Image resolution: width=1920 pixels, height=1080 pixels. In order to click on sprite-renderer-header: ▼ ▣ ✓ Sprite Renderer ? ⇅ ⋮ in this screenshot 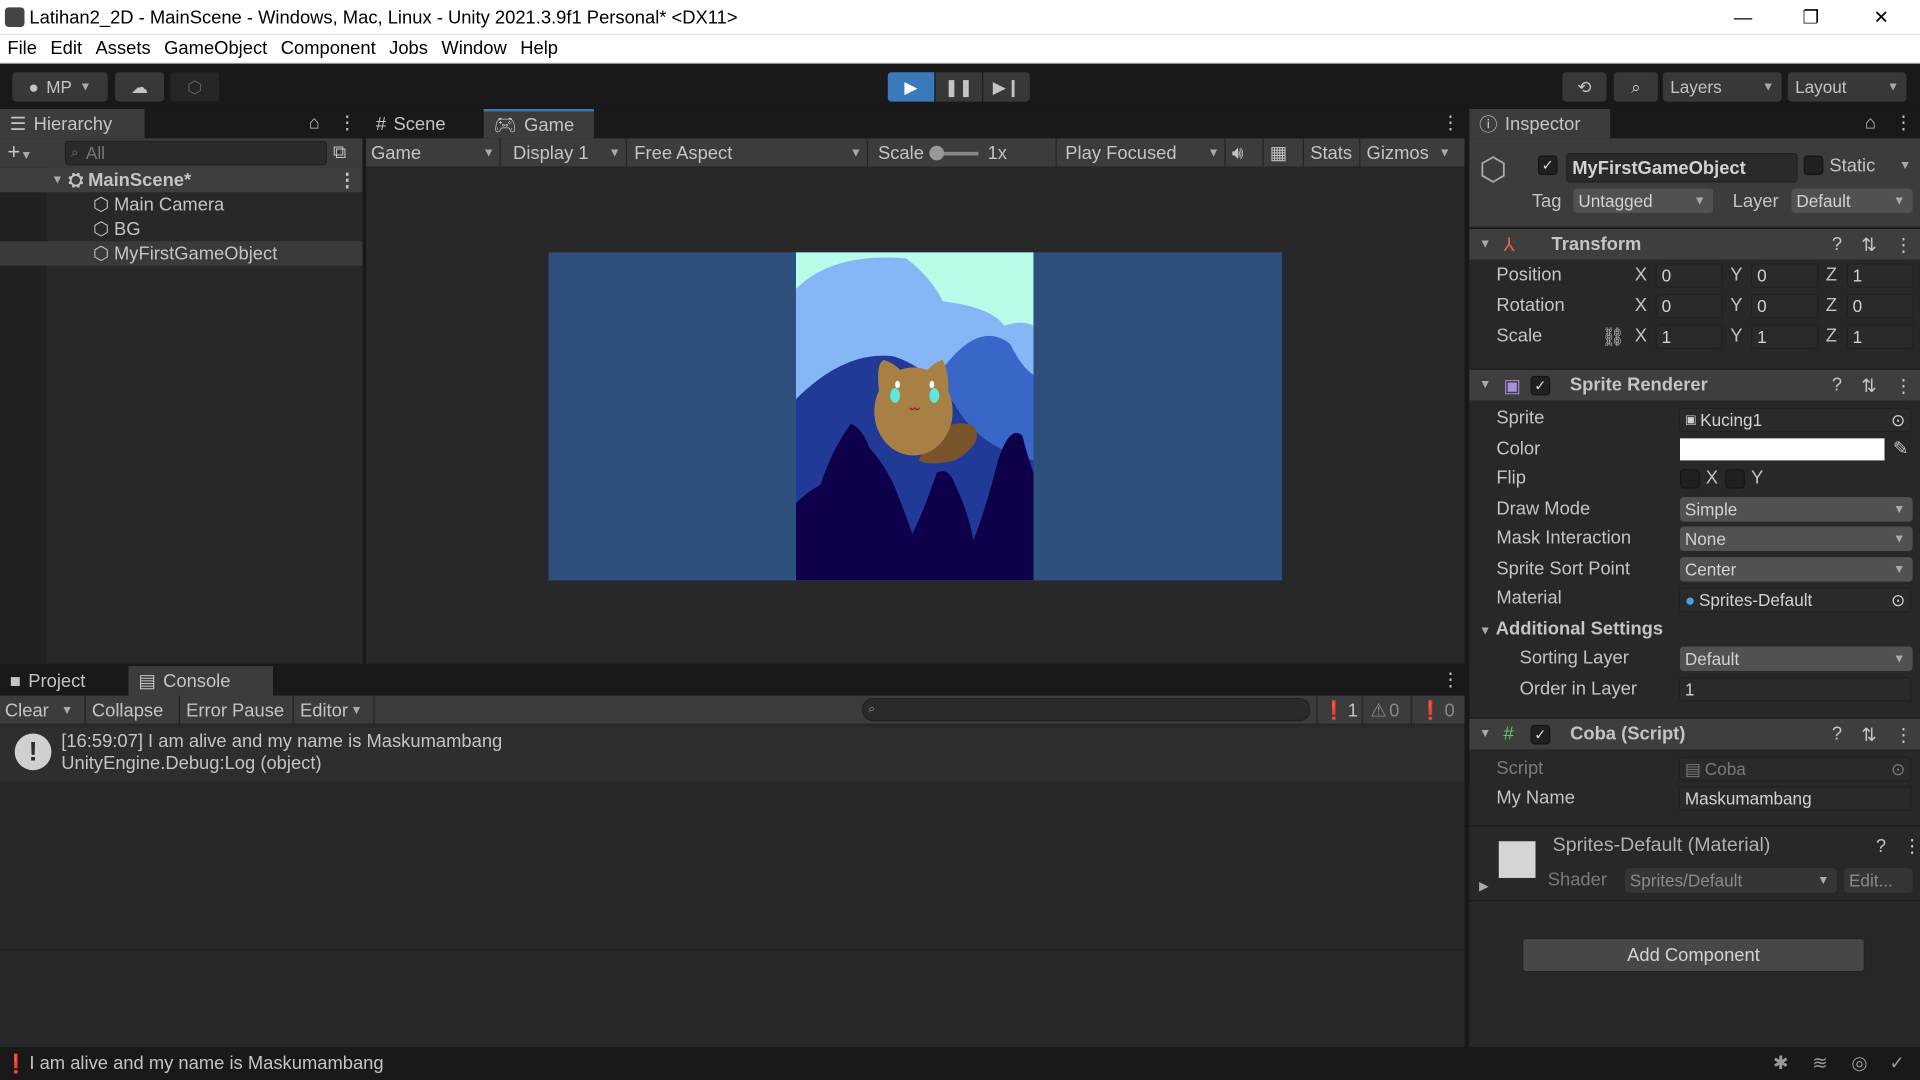, I will do `click(1694, 384)`.